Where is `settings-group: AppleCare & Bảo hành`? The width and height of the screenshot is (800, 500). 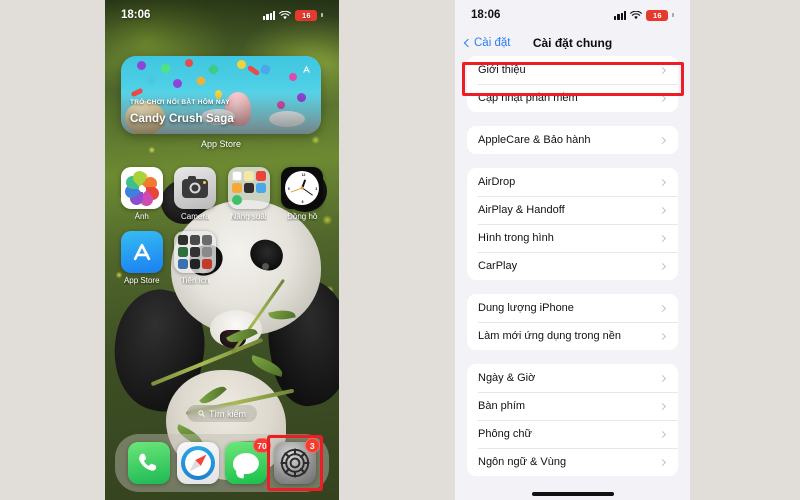 settings-group: AppleCare & Bảo hành is located at coordinates (572, 140).